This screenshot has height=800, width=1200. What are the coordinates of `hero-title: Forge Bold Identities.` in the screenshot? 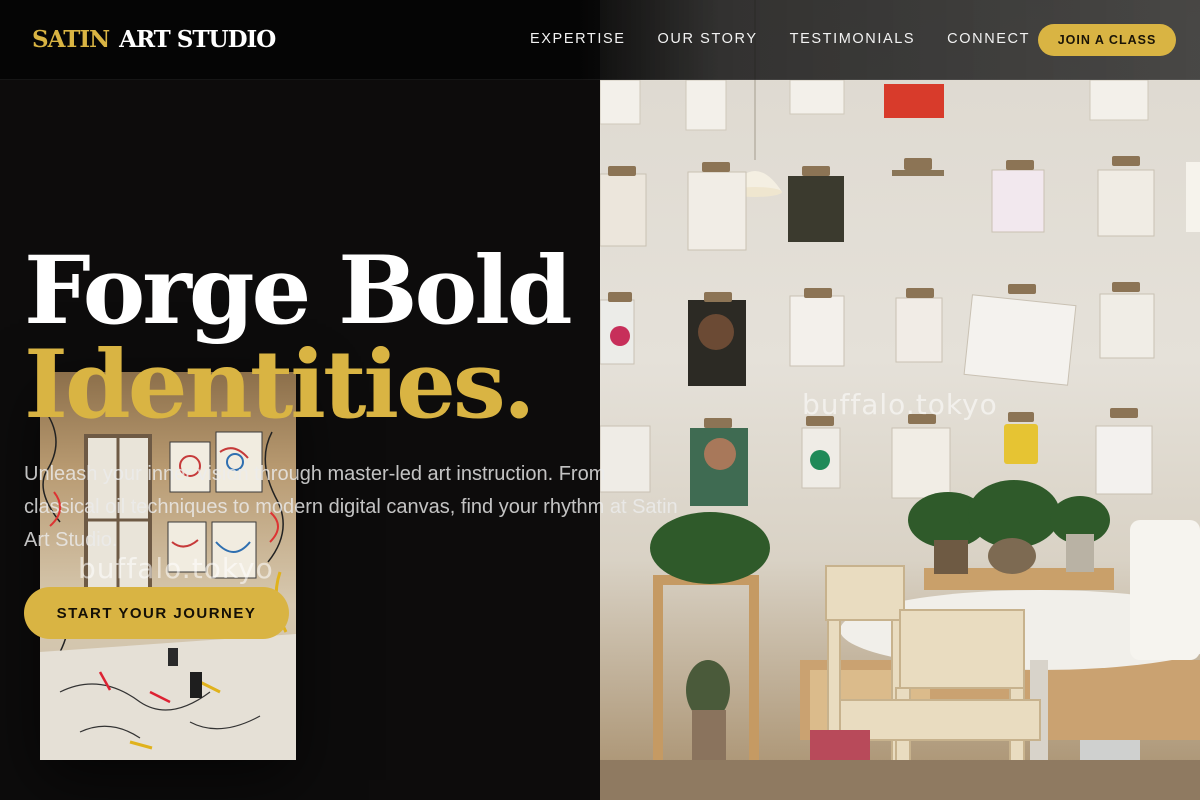 It's located at (298, 338).